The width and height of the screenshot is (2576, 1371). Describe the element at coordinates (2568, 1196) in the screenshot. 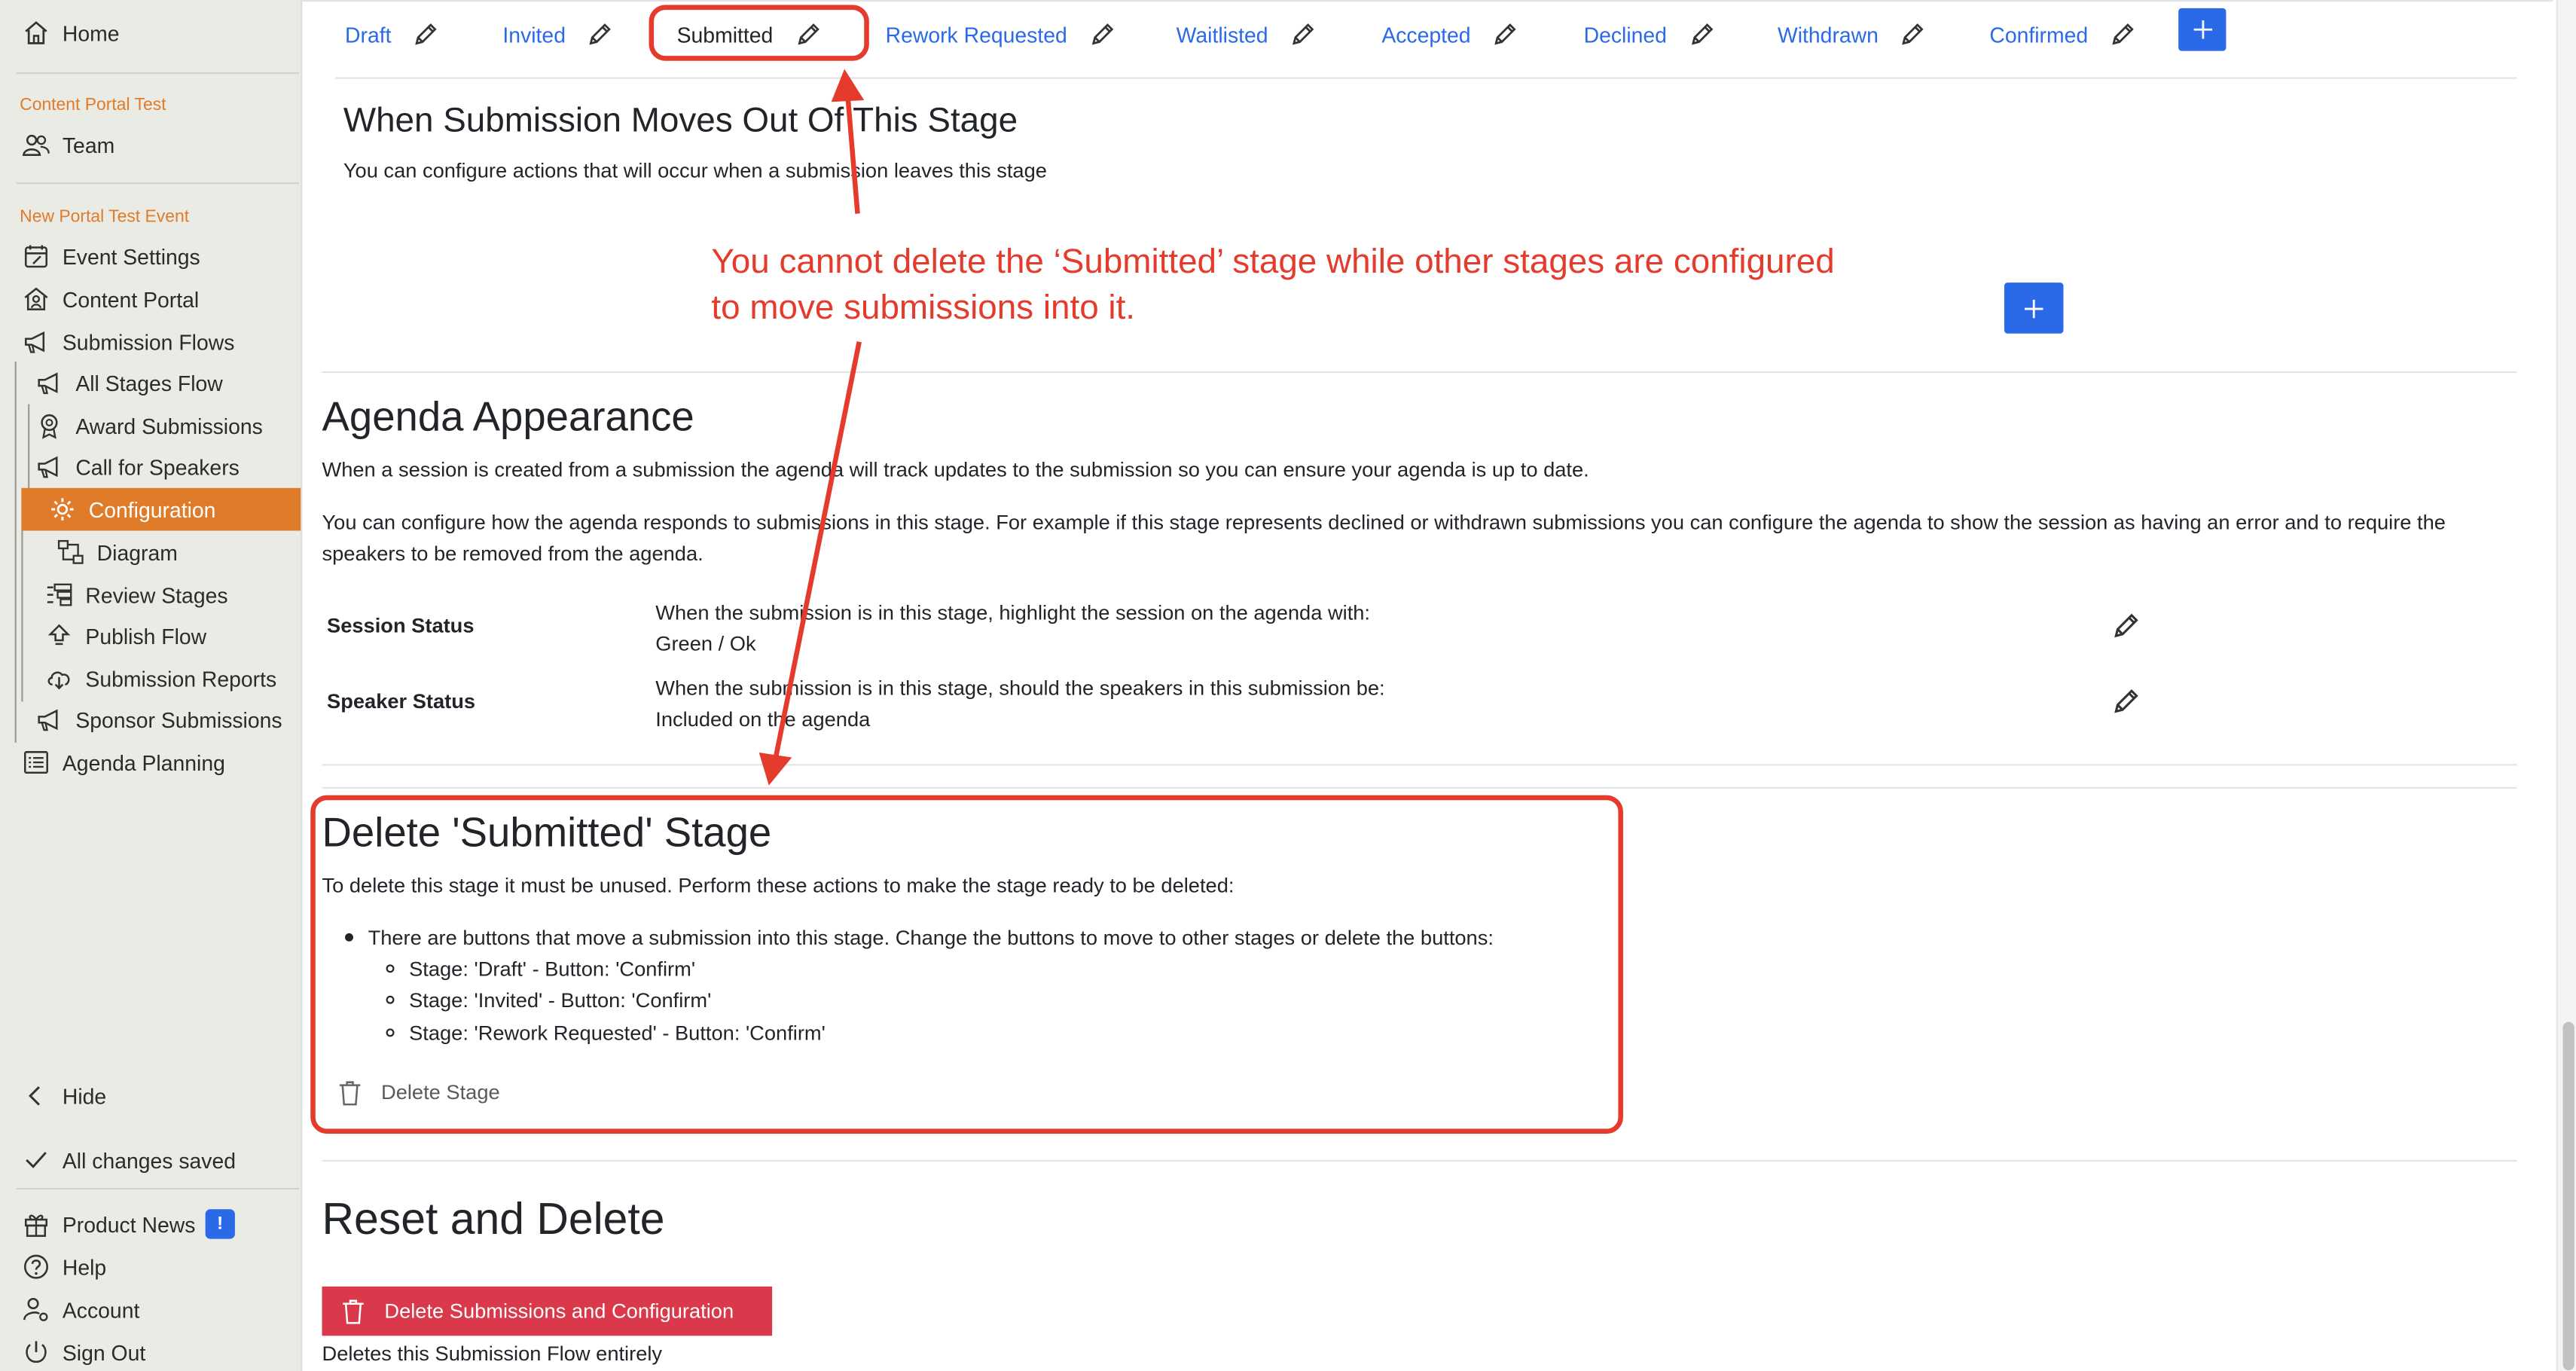

I see `scrollbar-thumb` at that location.